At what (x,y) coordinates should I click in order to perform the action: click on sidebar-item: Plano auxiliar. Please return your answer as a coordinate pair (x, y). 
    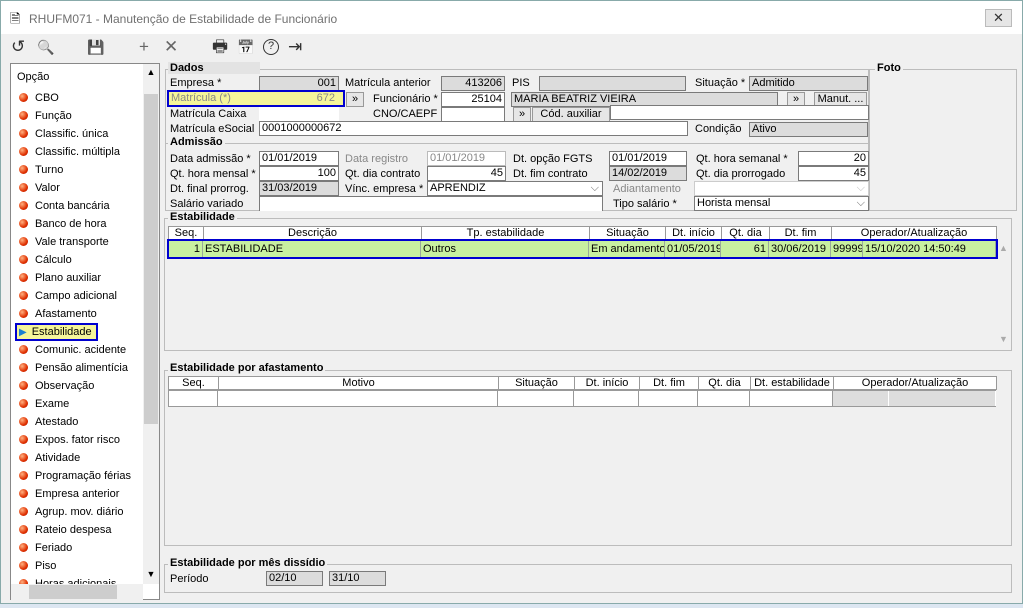
    Looking at the image, I should click on (60, 278).